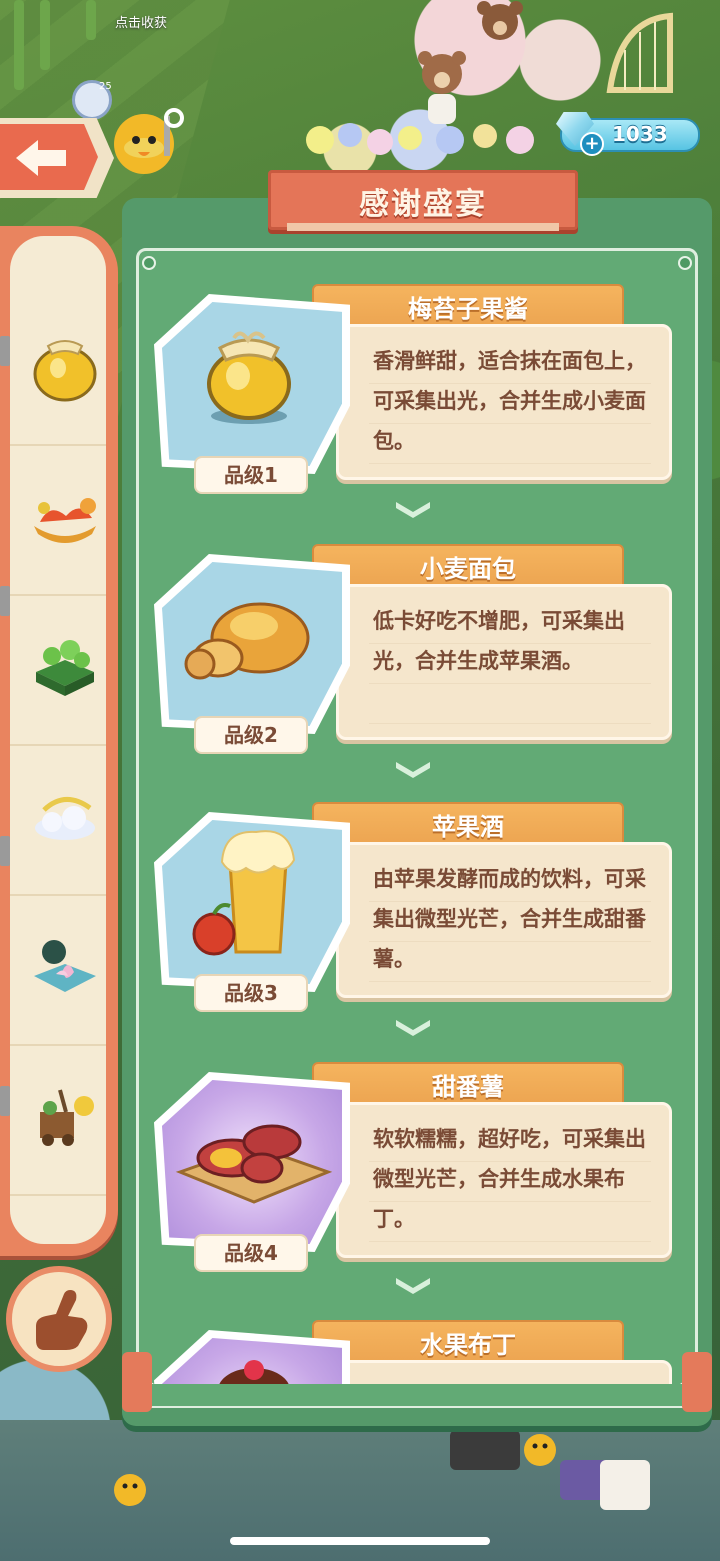 The height and width of the screenshot is (1561, 720). I want to click on sidebar-item-treasure-cart, so click(58, 1120).